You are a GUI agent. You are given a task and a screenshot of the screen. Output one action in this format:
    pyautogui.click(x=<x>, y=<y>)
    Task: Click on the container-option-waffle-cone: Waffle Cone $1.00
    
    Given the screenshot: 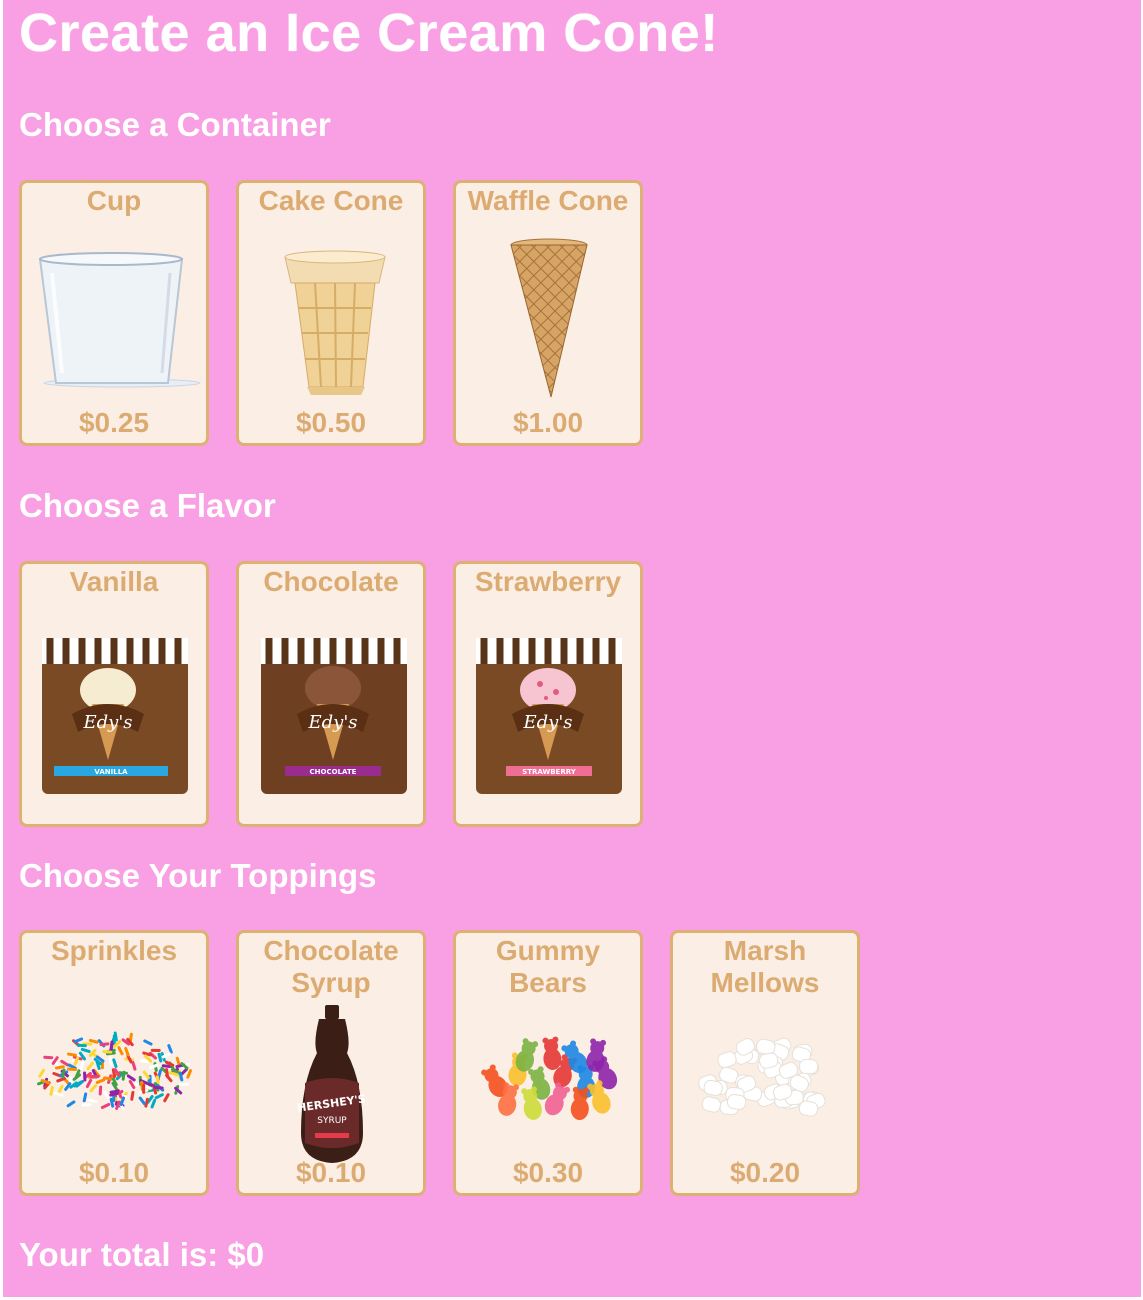 What is the action you would take?
    pyautogui.click(x=548, y=313)
    